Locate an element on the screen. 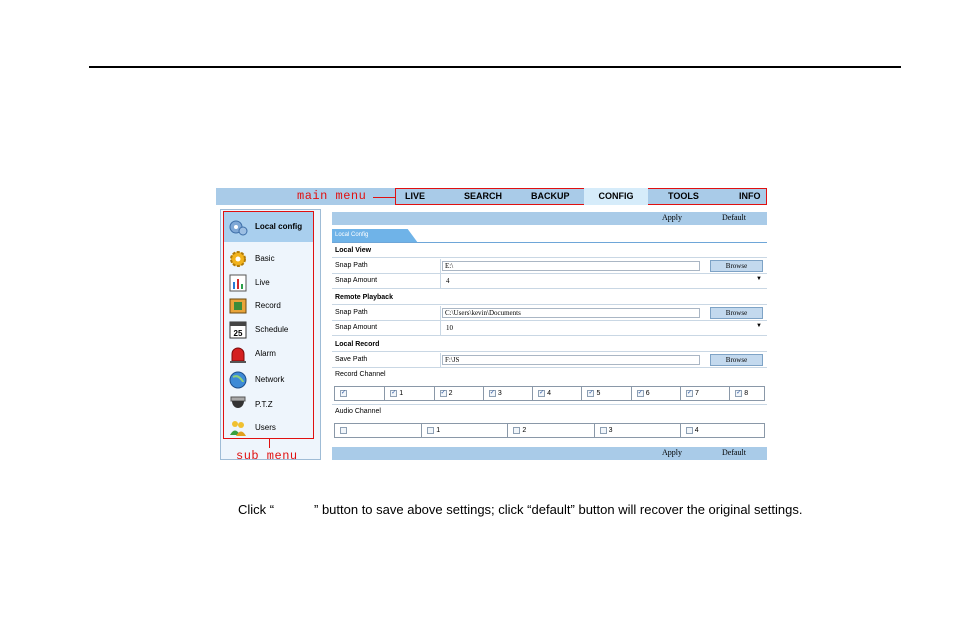 This screenshot has height=636, width=954. channel-cell: ✓ is located at coordinates (359, 393).